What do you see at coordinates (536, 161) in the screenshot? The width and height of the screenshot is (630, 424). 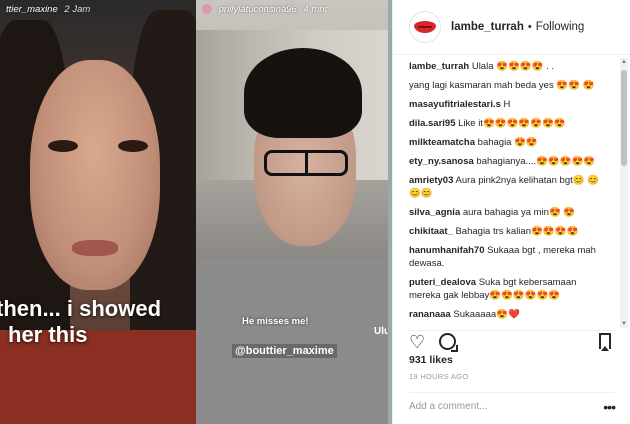 I see `comment-text: bahagianya....😍😍😍😍😍` at bounding box center [536, 161].